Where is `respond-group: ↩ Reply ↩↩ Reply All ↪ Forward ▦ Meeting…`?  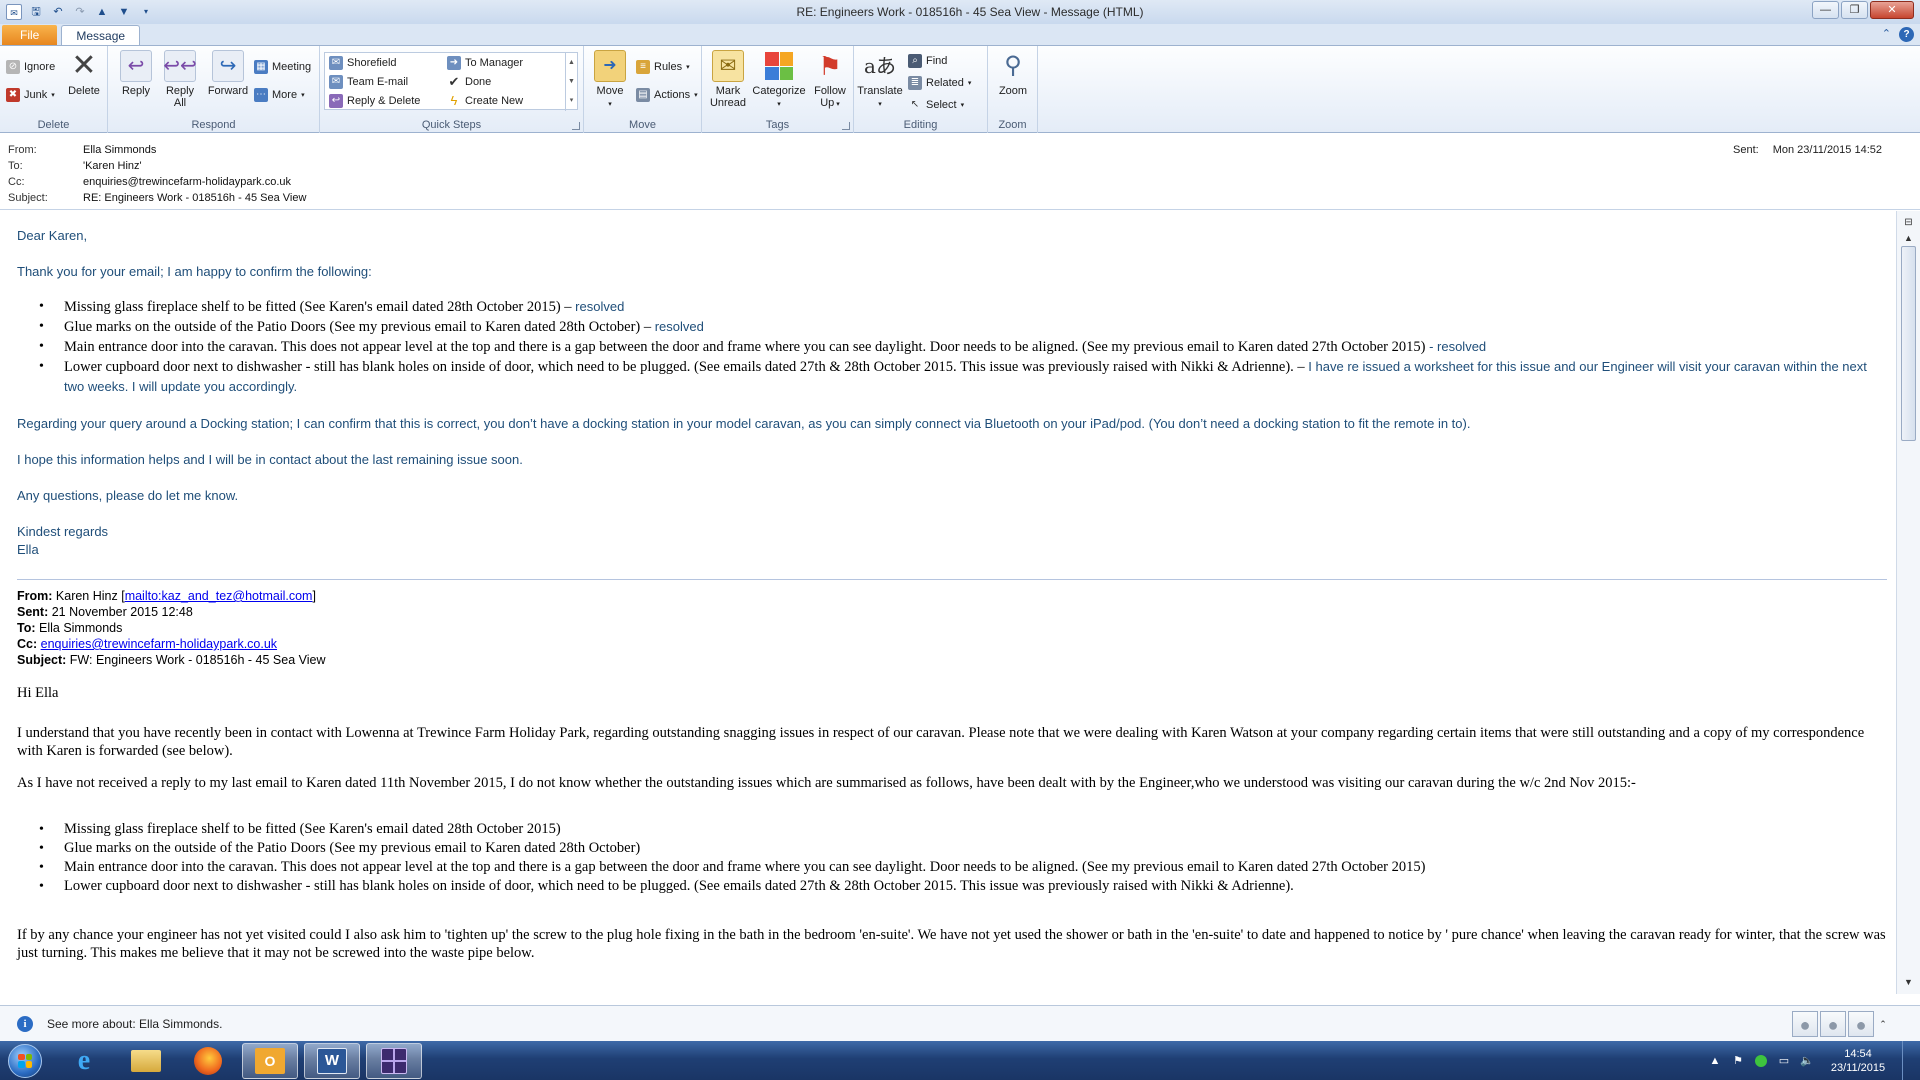
respond-group: ↩ Reply ↩↩ Reply All ↪ Forward ▦ Meeting… is located at coordinates (214, 89).